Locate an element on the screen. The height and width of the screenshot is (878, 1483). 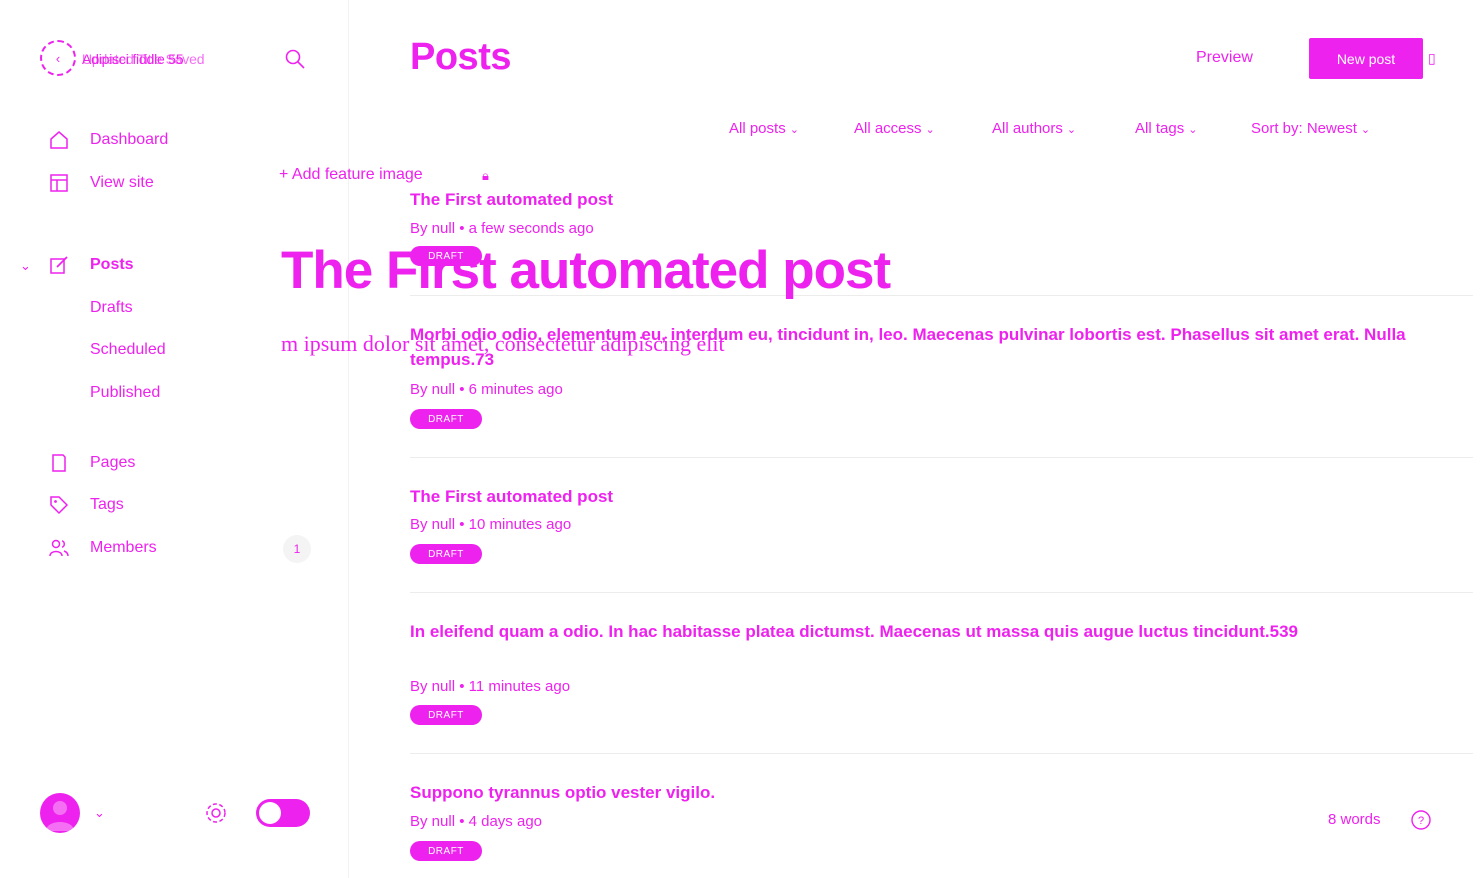
user-icon is located at coordinates (60, 816).